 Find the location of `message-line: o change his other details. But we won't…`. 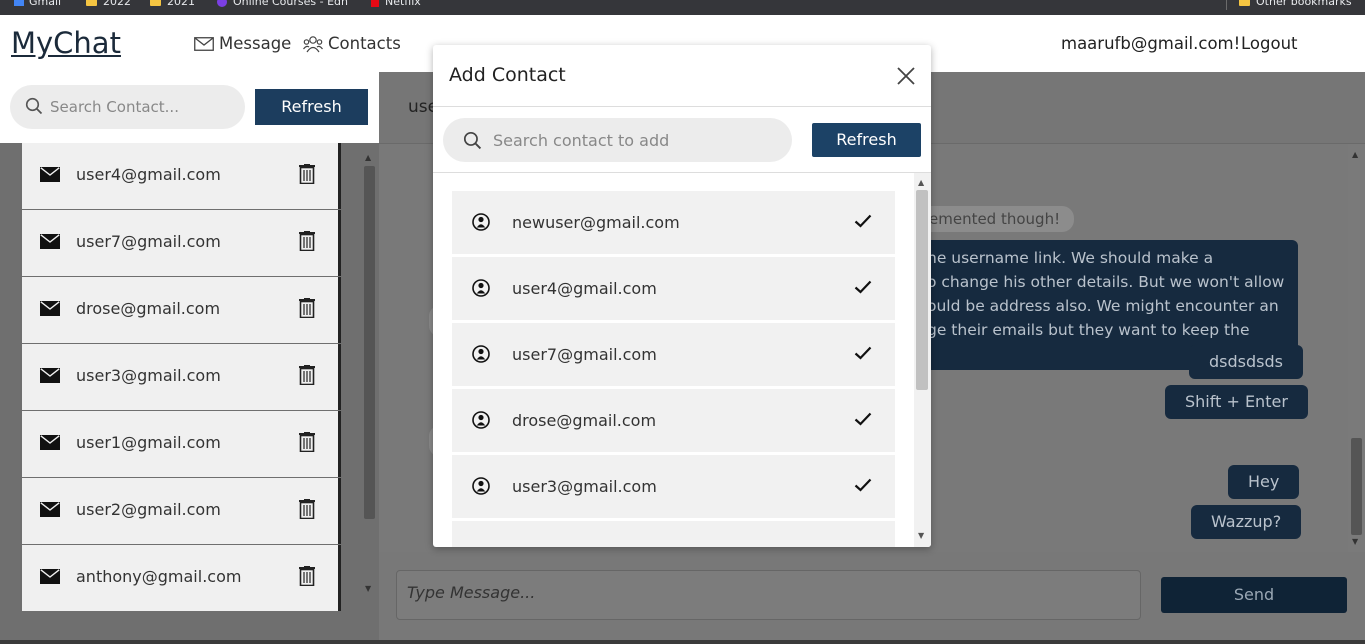

message-line: o change his other details. But we won't… is located at coordinates (1106, 282).